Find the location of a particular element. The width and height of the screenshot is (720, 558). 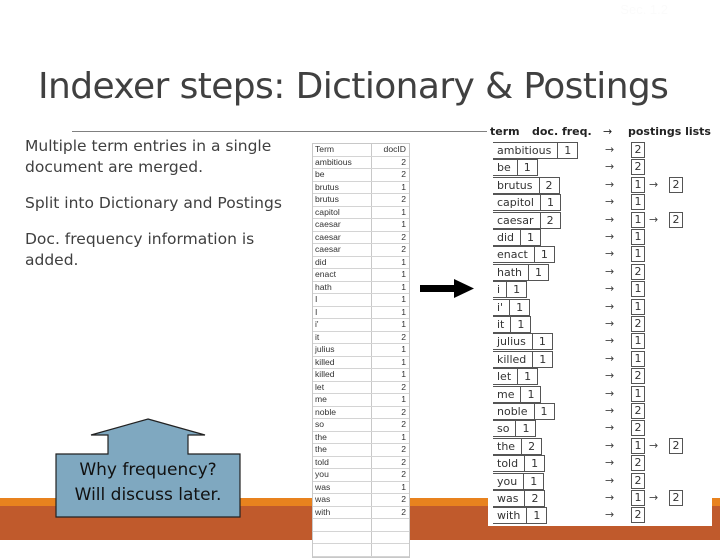

term-cell is located at coordinates (342, 550).